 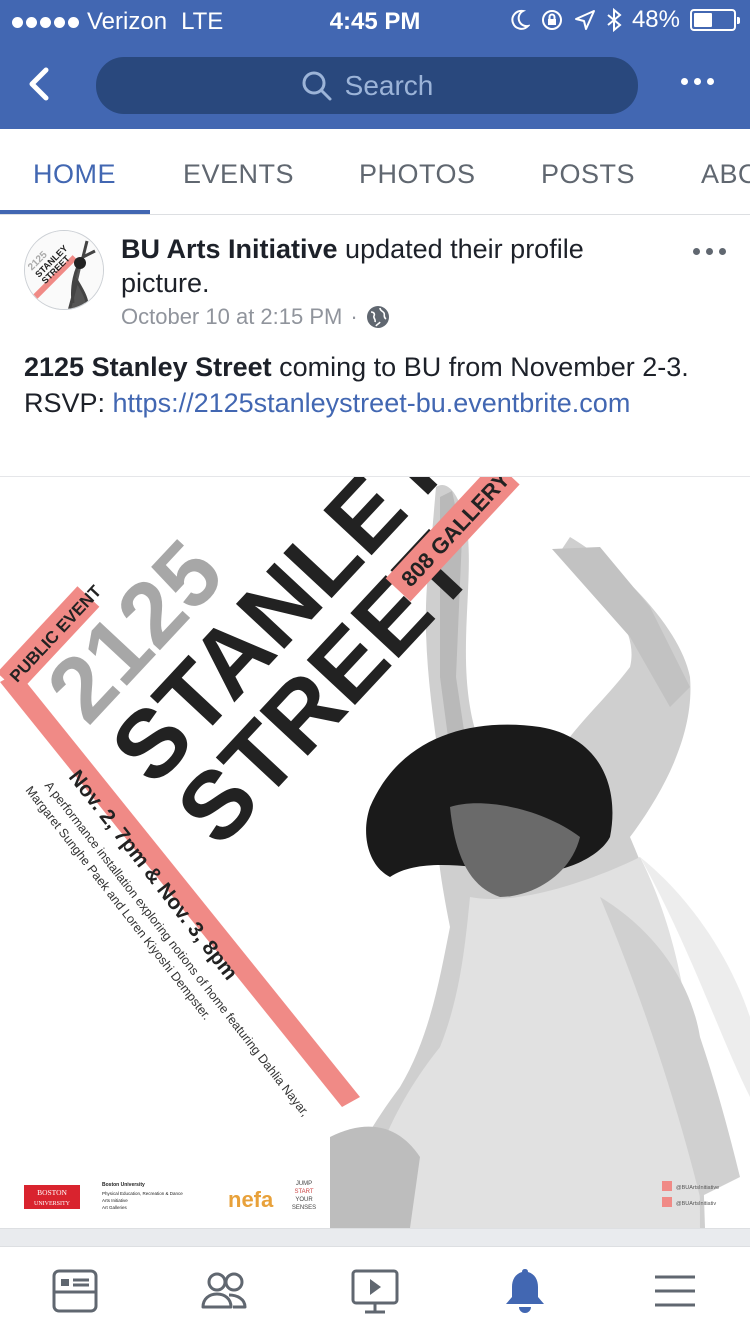 I want to click on post-meta: October 10 at 2:15 PM ·, so click(x=255, y=317).